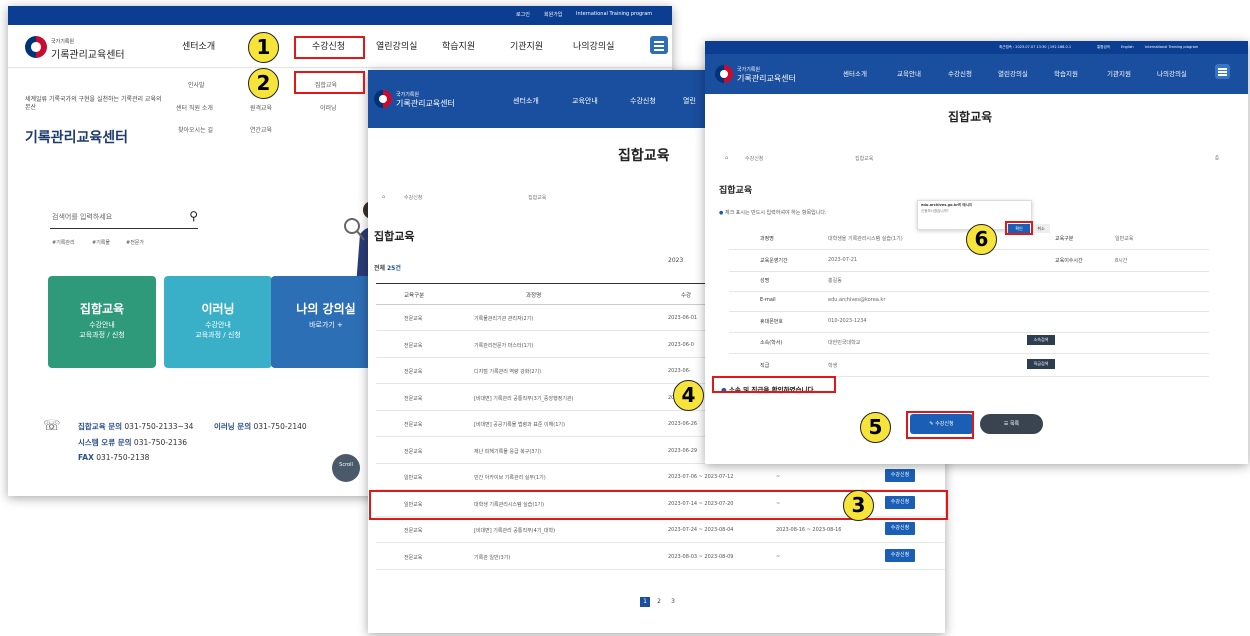  What do you see at coordinates (675, 260) in the screenshot?
I see `year-select: 2023` at bounding box center [675, 260].